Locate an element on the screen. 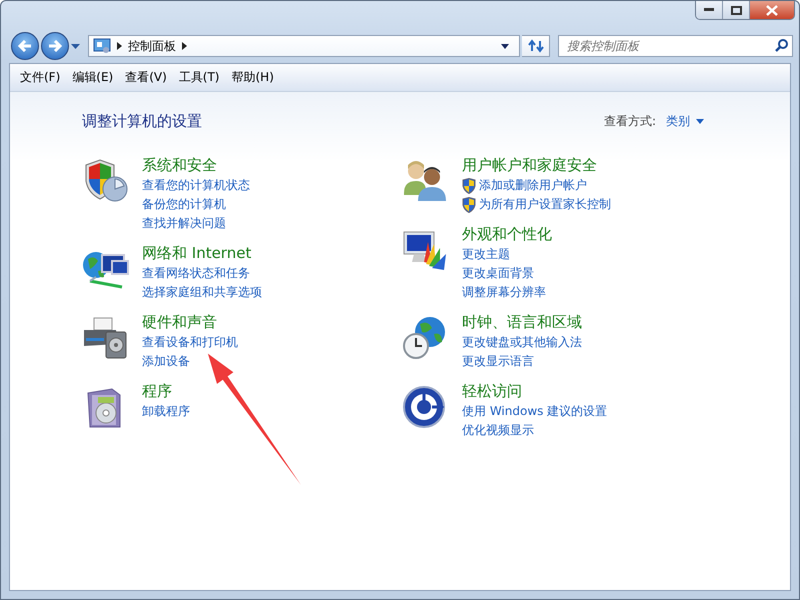  category-link: 硬件和声音 is located at coordinates (190, 322).